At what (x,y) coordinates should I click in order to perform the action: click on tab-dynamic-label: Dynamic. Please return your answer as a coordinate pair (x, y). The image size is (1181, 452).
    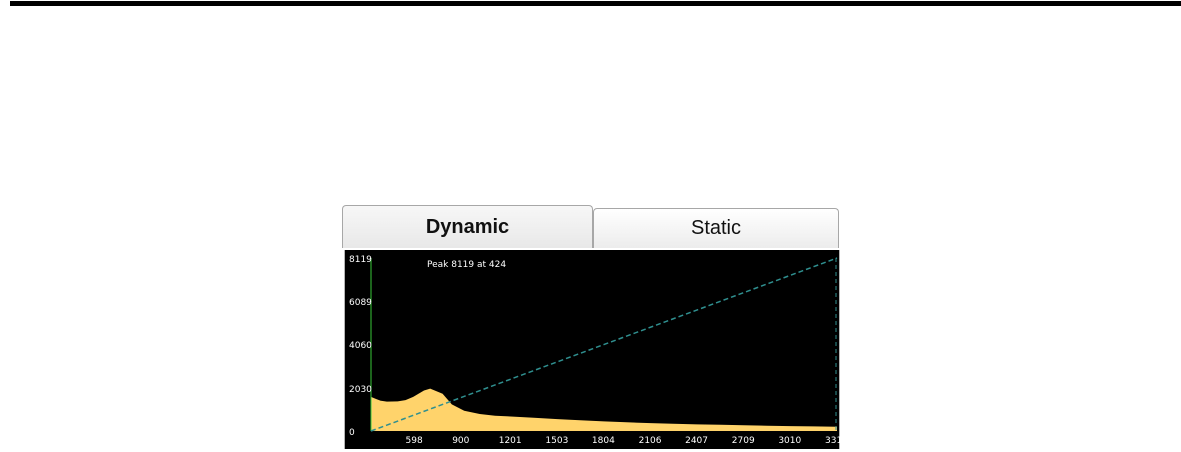
    Looking at the image, I should click on (467, 226).